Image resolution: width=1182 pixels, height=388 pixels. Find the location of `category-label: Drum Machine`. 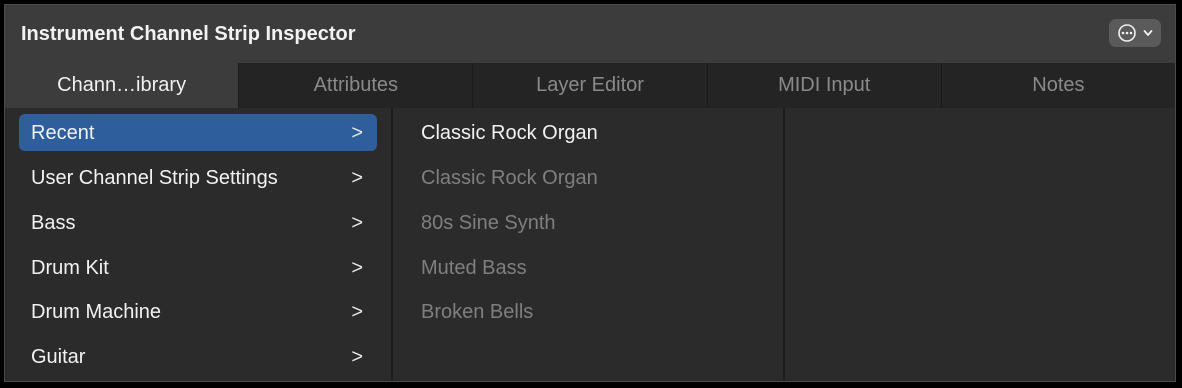

category-label: Drum Machine is located at coordinates (96, 312).